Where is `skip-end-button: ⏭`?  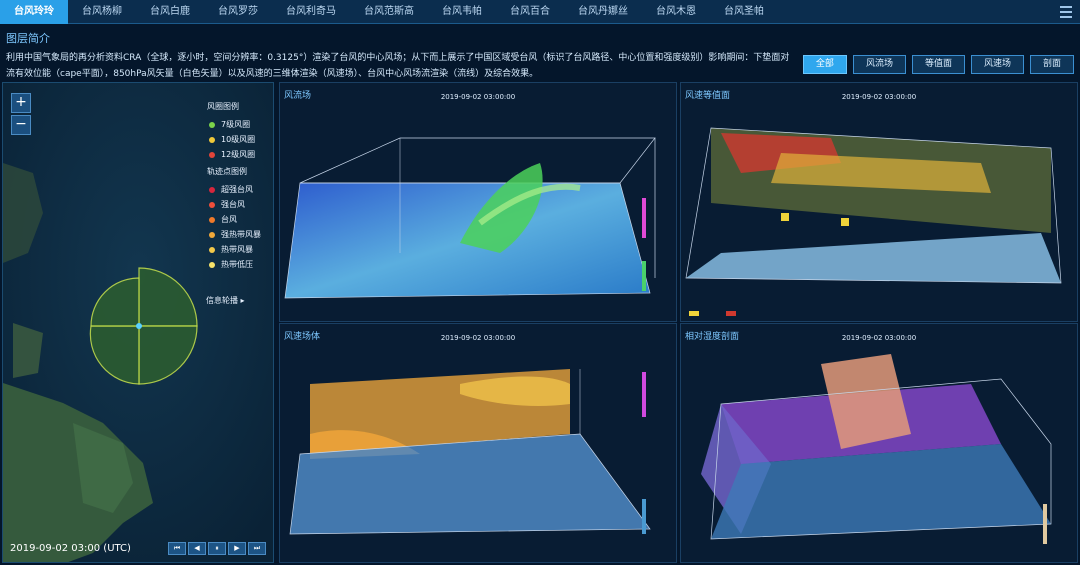 skip-end-button: ⏭ is located at coordinates (257, 548).